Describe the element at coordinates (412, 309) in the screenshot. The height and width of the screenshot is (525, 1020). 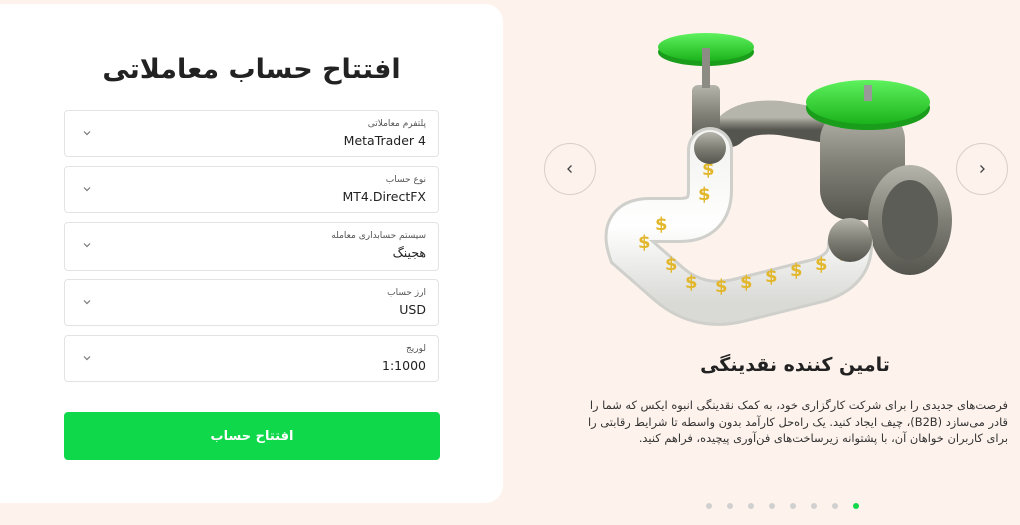
I see `account-currency-value: USD` at that location.